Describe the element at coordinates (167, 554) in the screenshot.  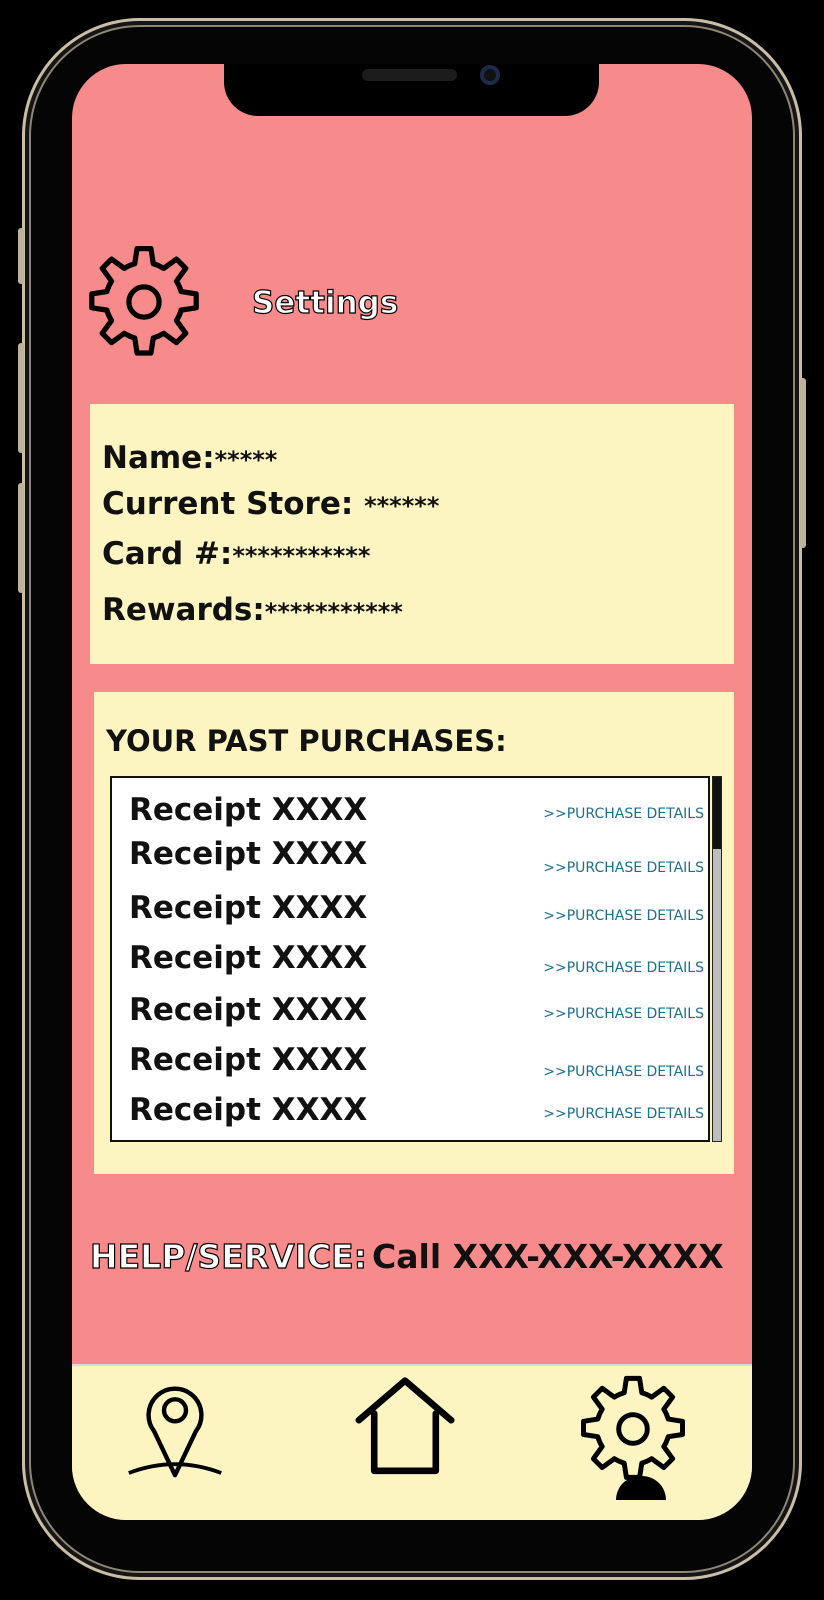
I see `card-label: Card #:` at that location.